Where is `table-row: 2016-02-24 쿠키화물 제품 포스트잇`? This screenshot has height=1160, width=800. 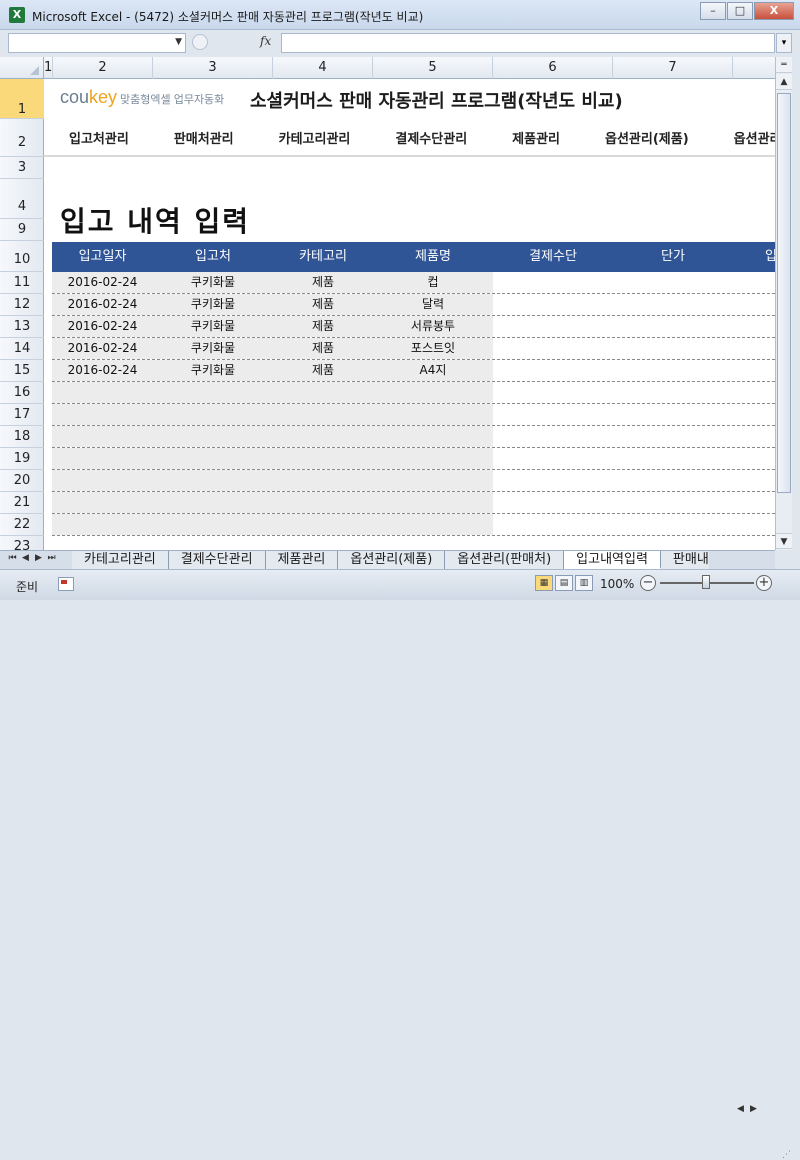 table-row: 2016-02-24 쿠키화물 제품 포스트잇 is located at coordinates (413, 349).